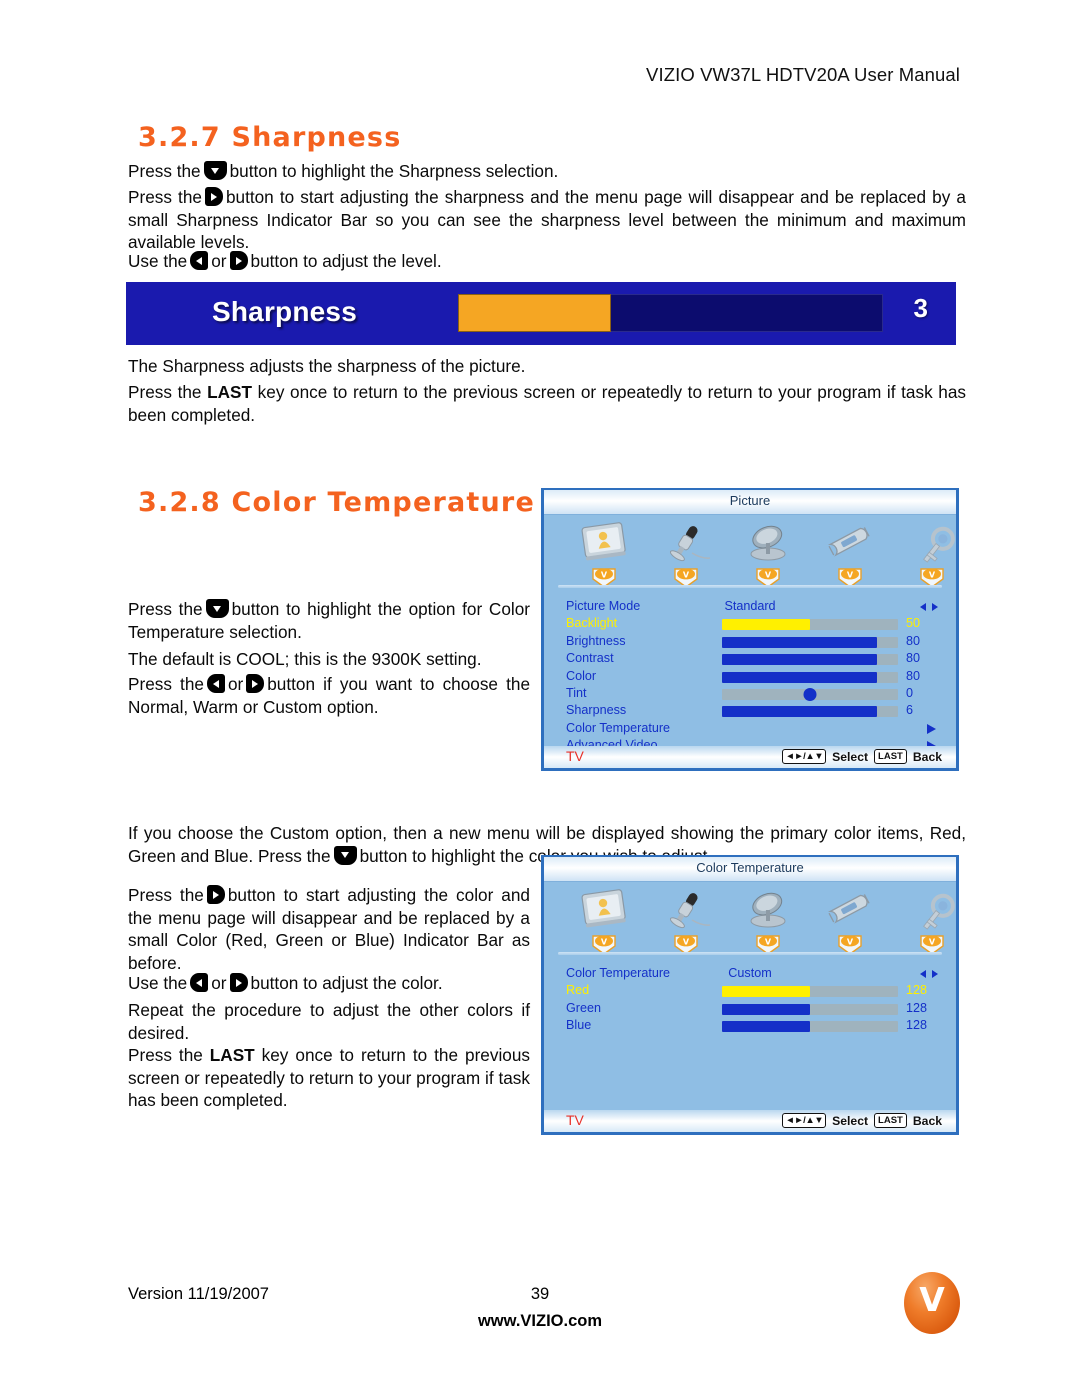 This screenshot has width=1080, height=1397. What do you see at coordinates (750, 868) in the screenshot?
I see `osd-colortemp-titlebar: Color Temperature` at bounding box center [750, 868].